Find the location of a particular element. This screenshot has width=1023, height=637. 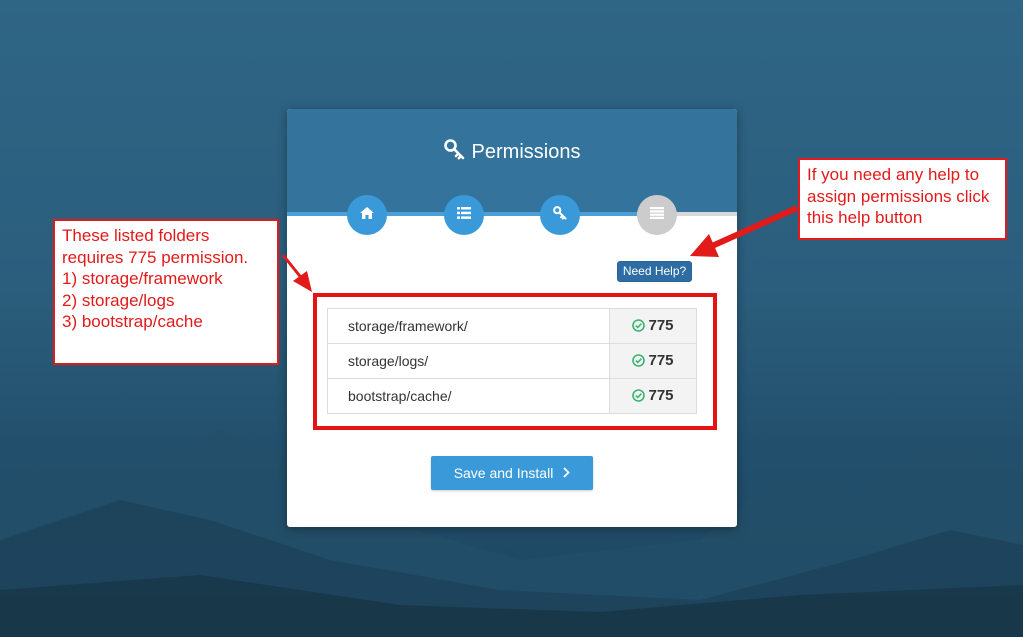

step-permissions is located at coordinates (560, 215).